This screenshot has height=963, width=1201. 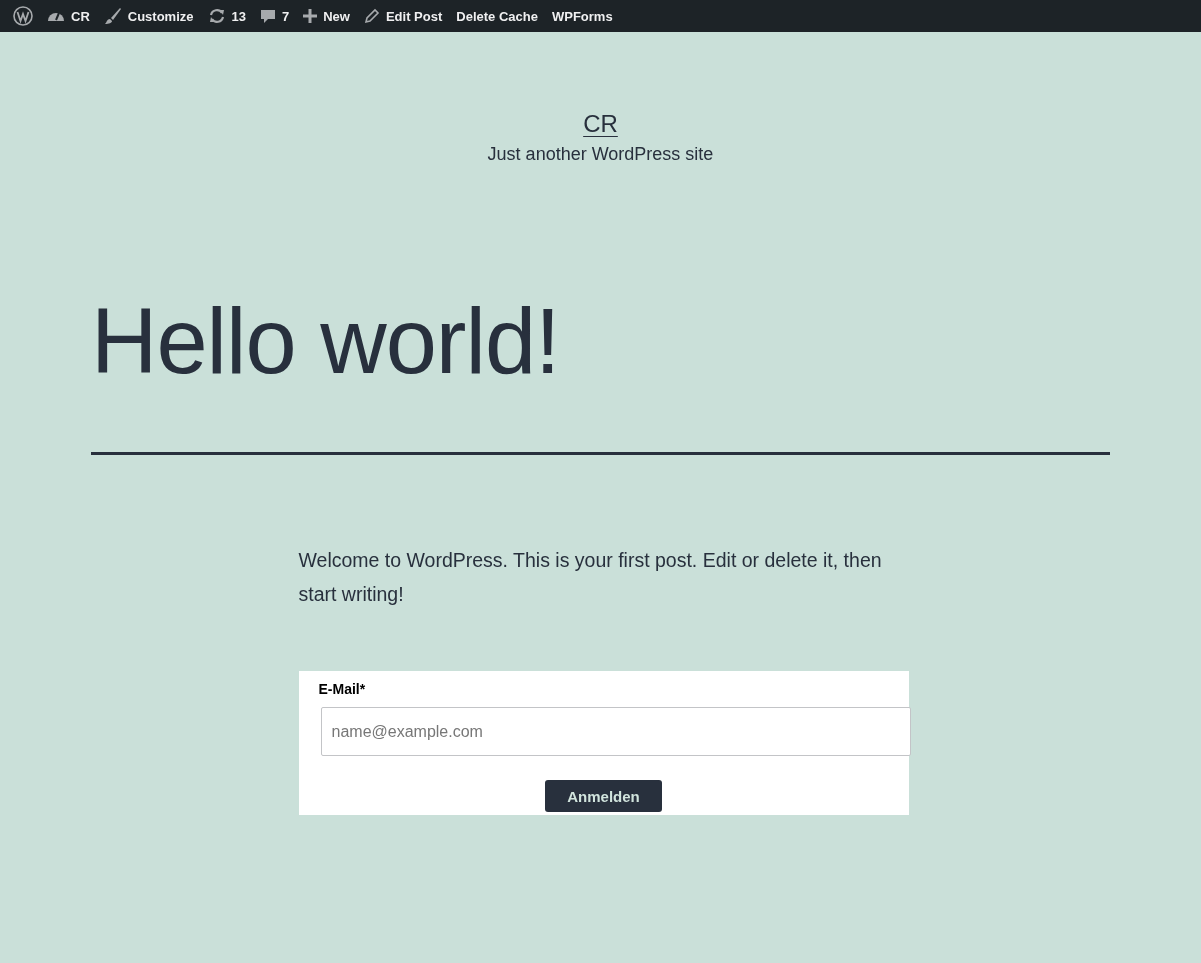 What do you see at coordinates (582, 16) in the screenshot?
I see `toolbar-link: WPForms` at bounding box center [582, 16].